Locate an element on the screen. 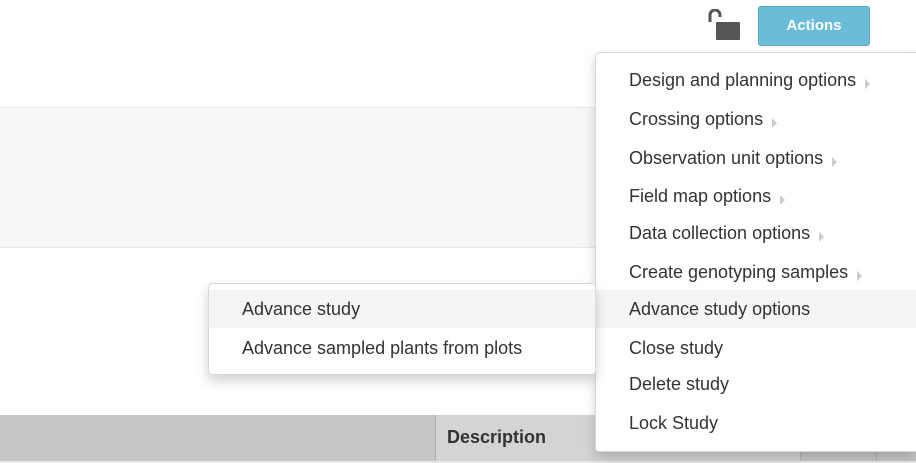 This screenshot has height=463, width=916. menu-item-advance-study-options: Advance study options is located at coordinates (756, 309).